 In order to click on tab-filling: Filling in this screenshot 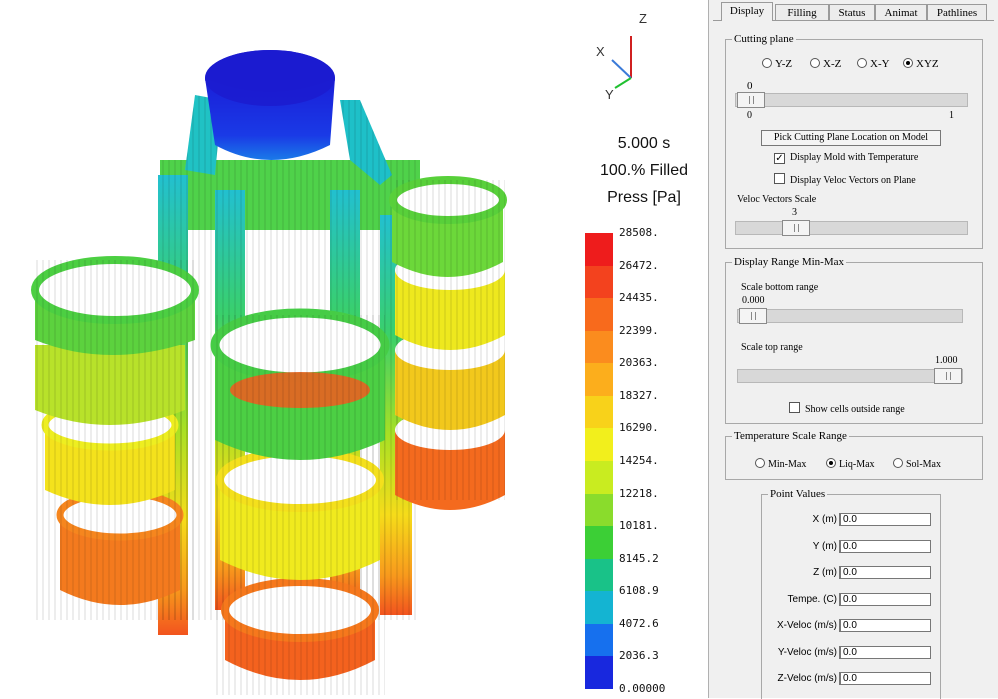, I will do `click(802, 12)`.